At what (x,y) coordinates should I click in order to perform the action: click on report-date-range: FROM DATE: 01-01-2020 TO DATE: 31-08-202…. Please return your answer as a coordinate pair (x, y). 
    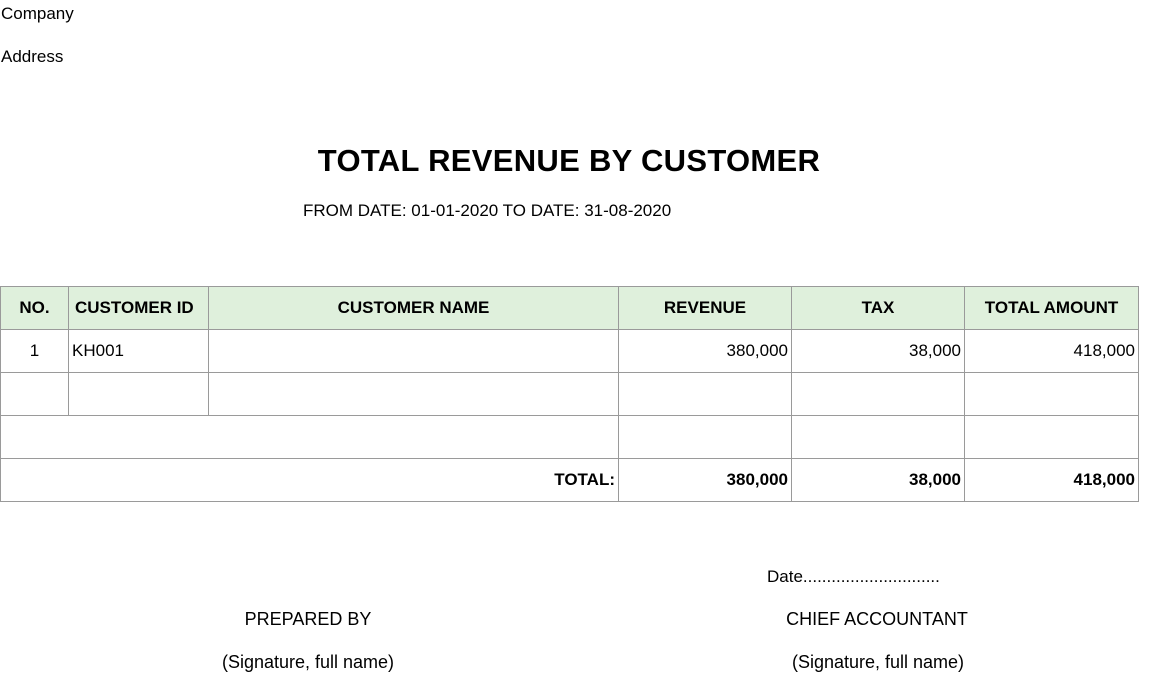
    Looking at the image, I should click on (487, 210).